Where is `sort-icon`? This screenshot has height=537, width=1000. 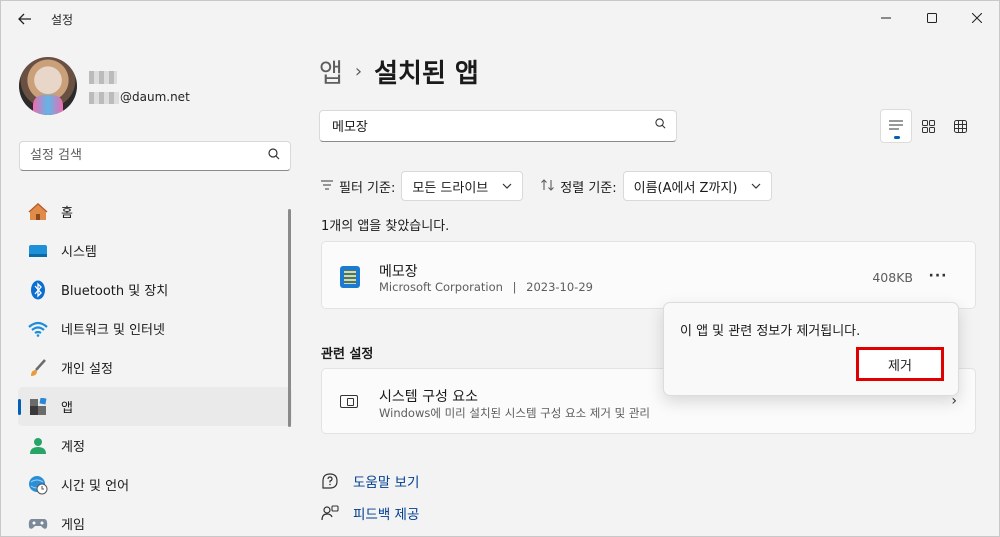 sort-icon is located at coordinates (548, 186).